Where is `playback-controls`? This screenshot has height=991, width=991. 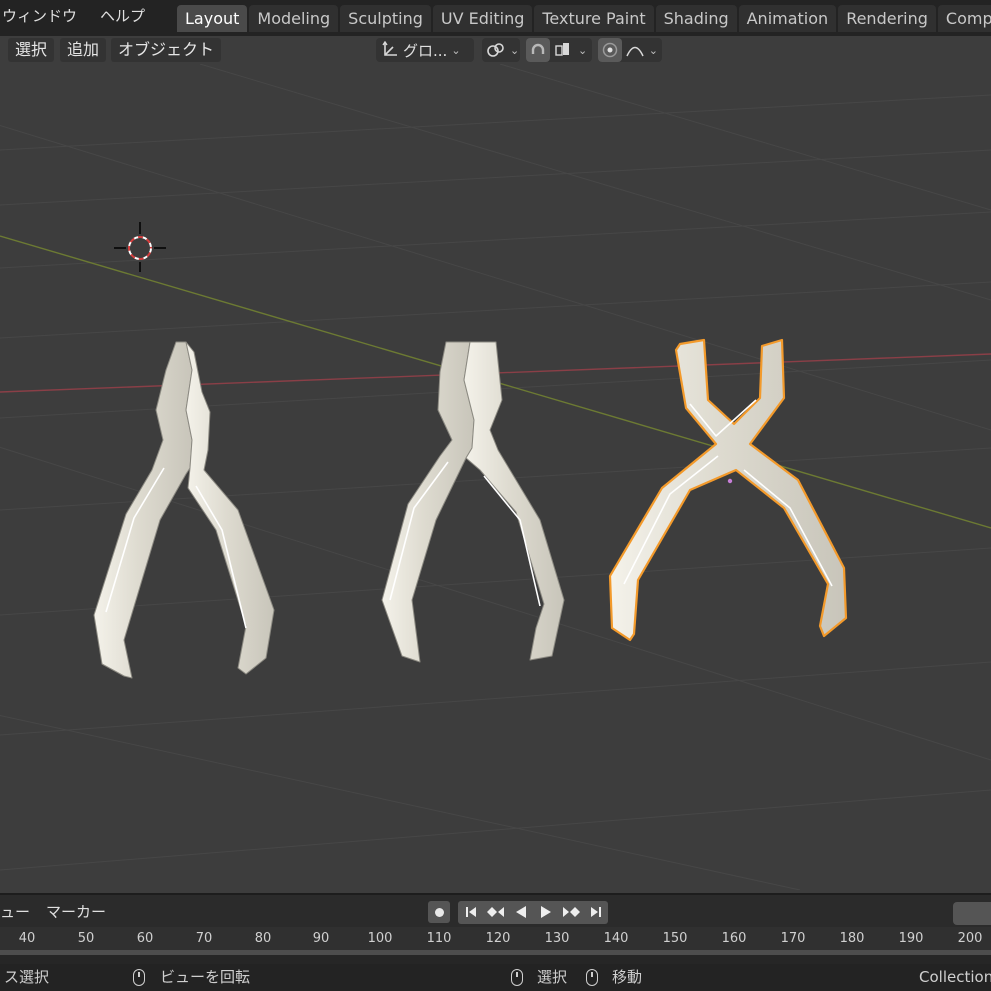
playback-controls is located at coordinates (518, 912).